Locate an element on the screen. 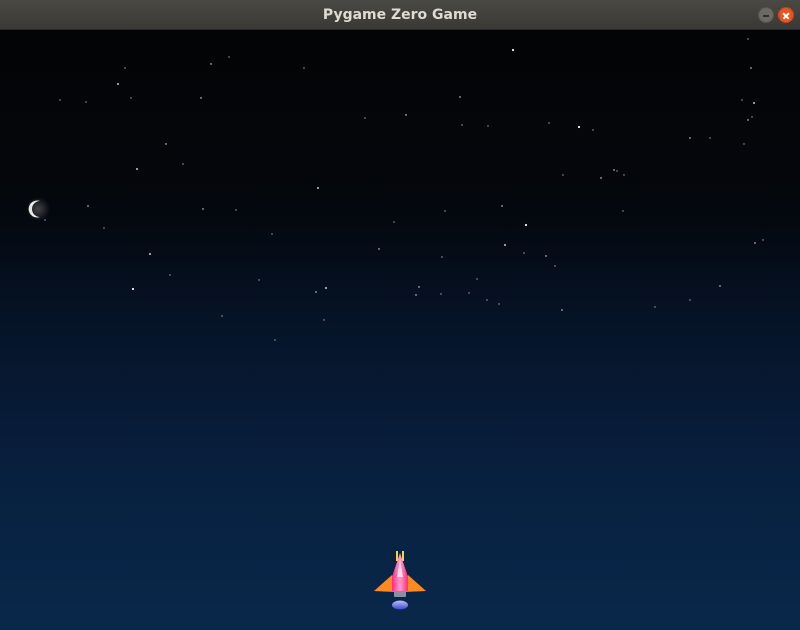  player-spaceship is located at coordinates (400, 581).